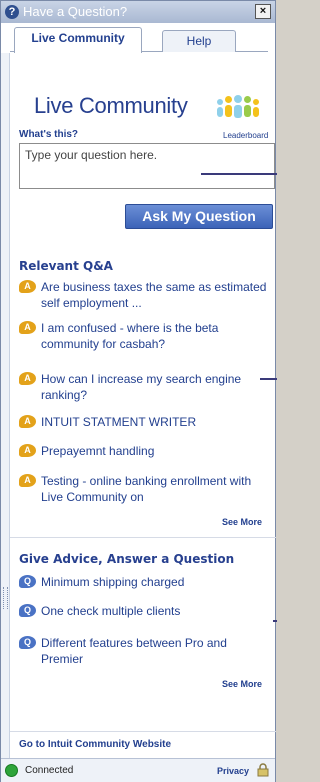 This screenshot has height=782, width=320. What do you see at coordinates (263, 11) in the screenshot?
I see `close-button: ×` at bounding box center [263, 11].